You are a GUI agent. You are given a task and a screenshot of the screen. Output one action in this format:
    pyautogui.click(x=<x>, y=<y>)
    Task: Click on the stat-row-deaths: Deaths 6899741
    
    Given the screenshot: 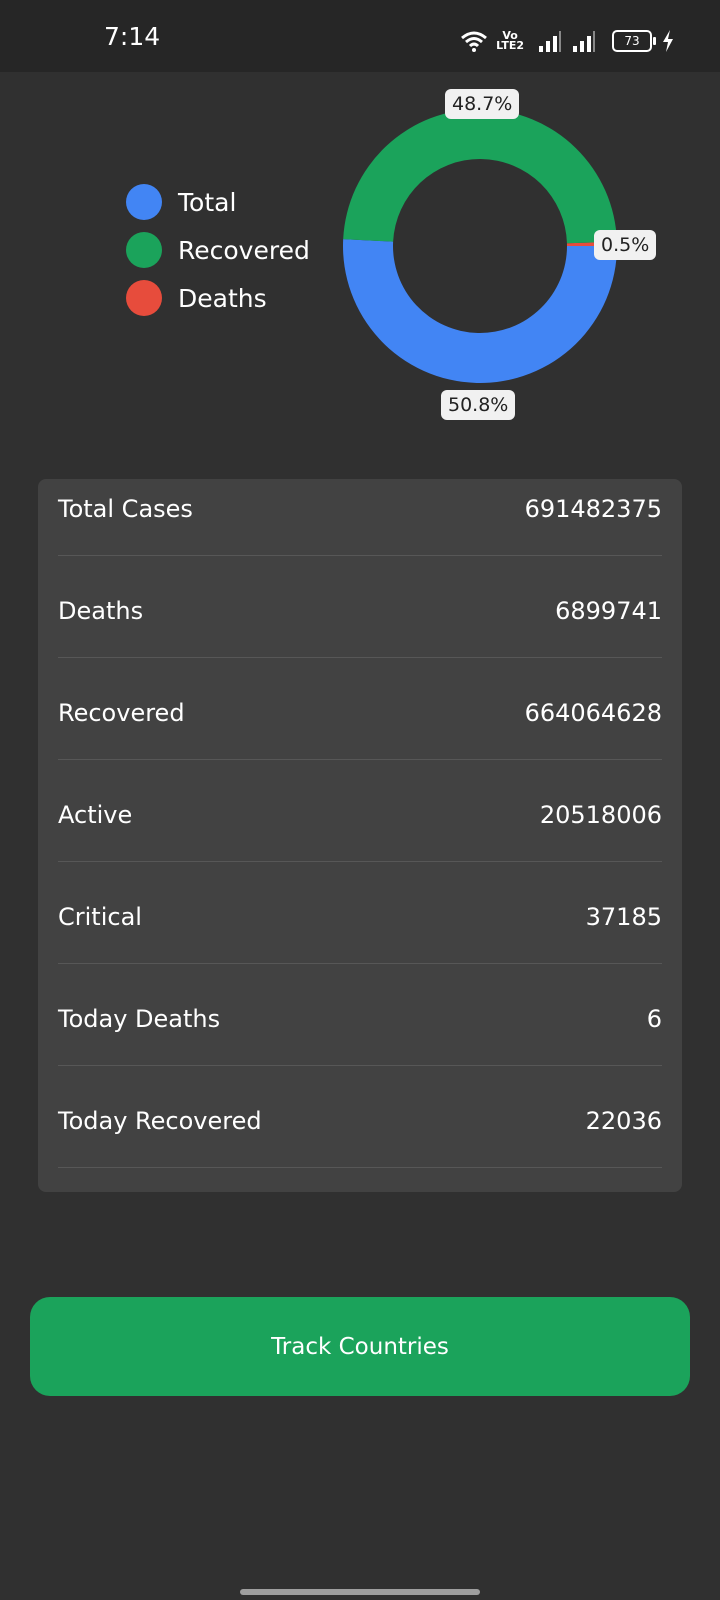 What is the action you would take?
    pyautogui.click(x=360, y=619)
    